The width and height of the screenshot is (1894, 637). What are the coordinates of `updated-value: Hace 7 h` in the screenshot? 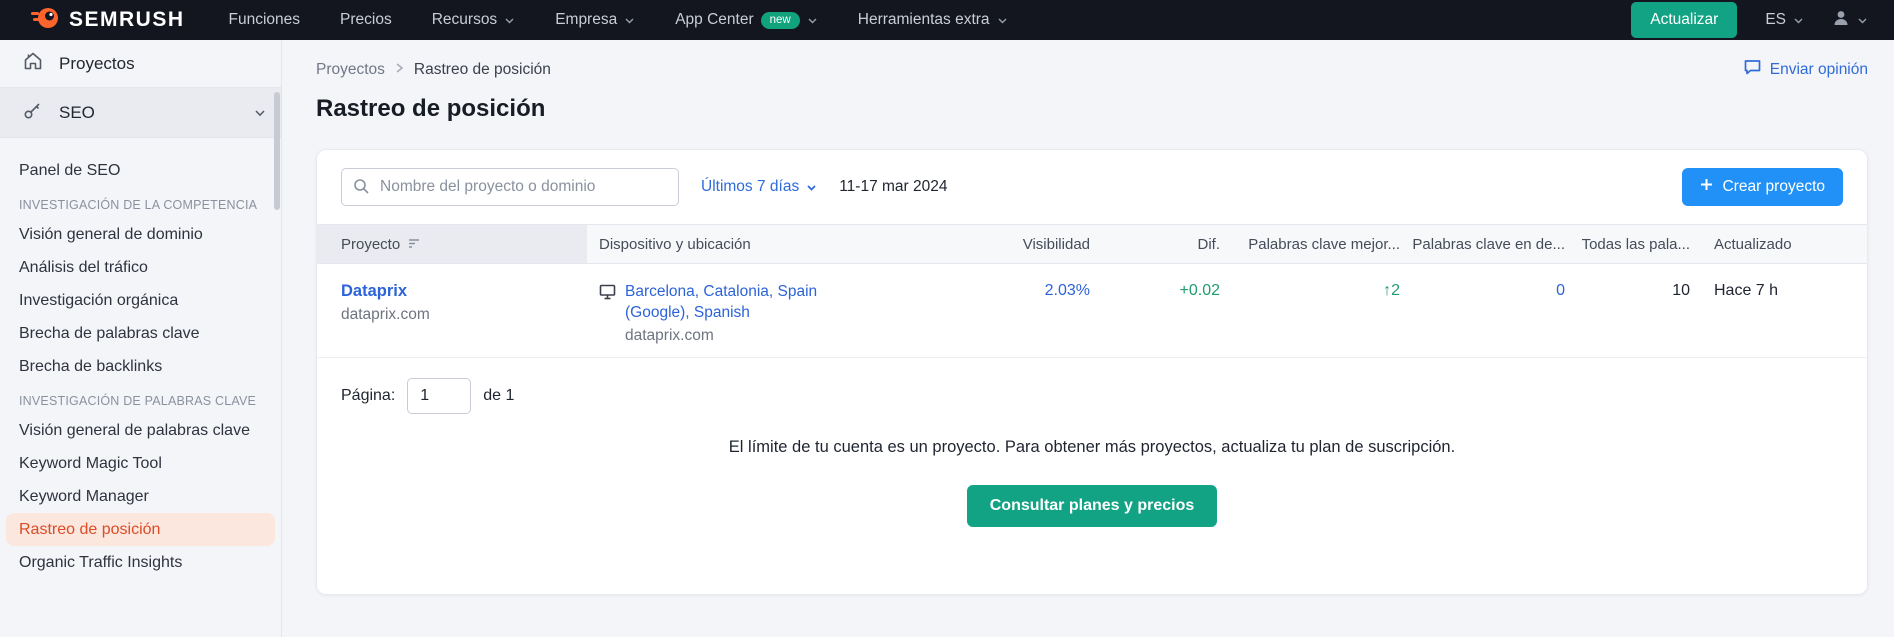 It's located at (1746, 290).